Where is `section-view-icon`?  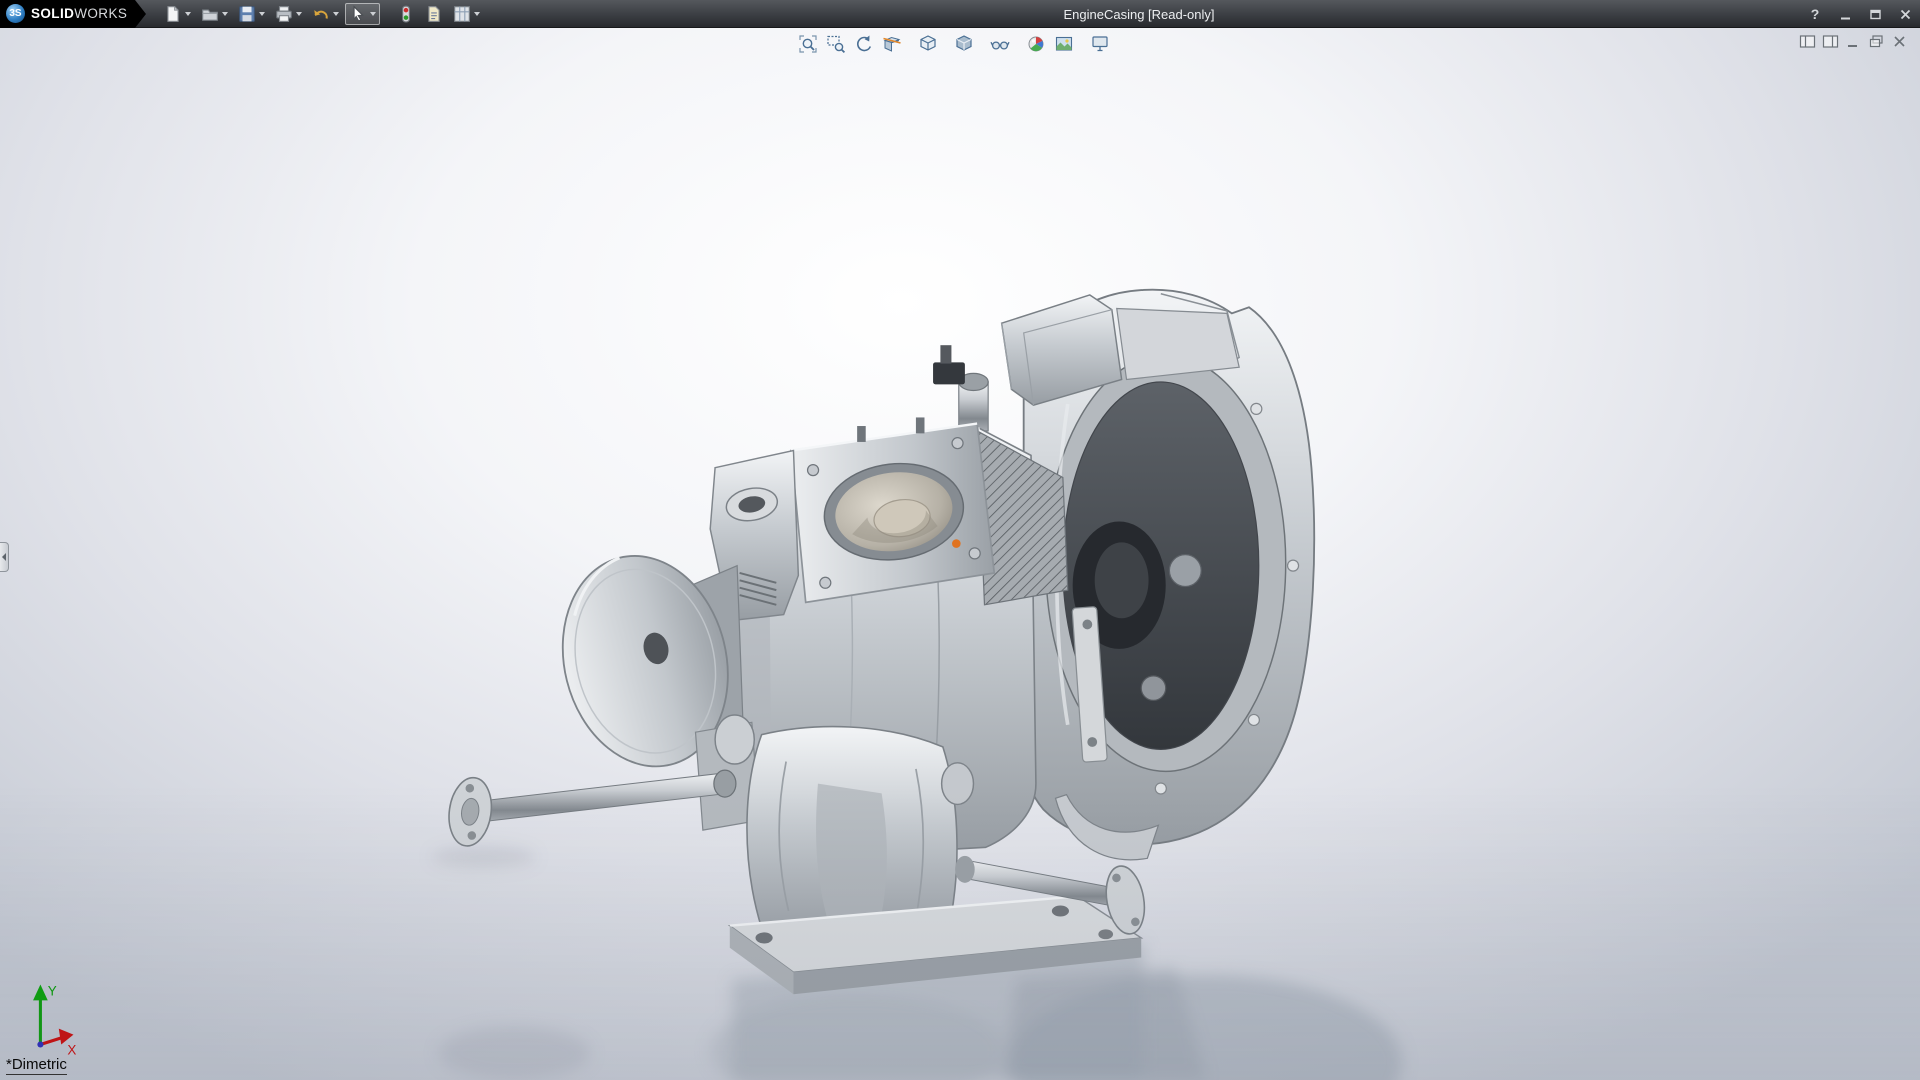
section-view-icon is located at coordinates (892, 44).